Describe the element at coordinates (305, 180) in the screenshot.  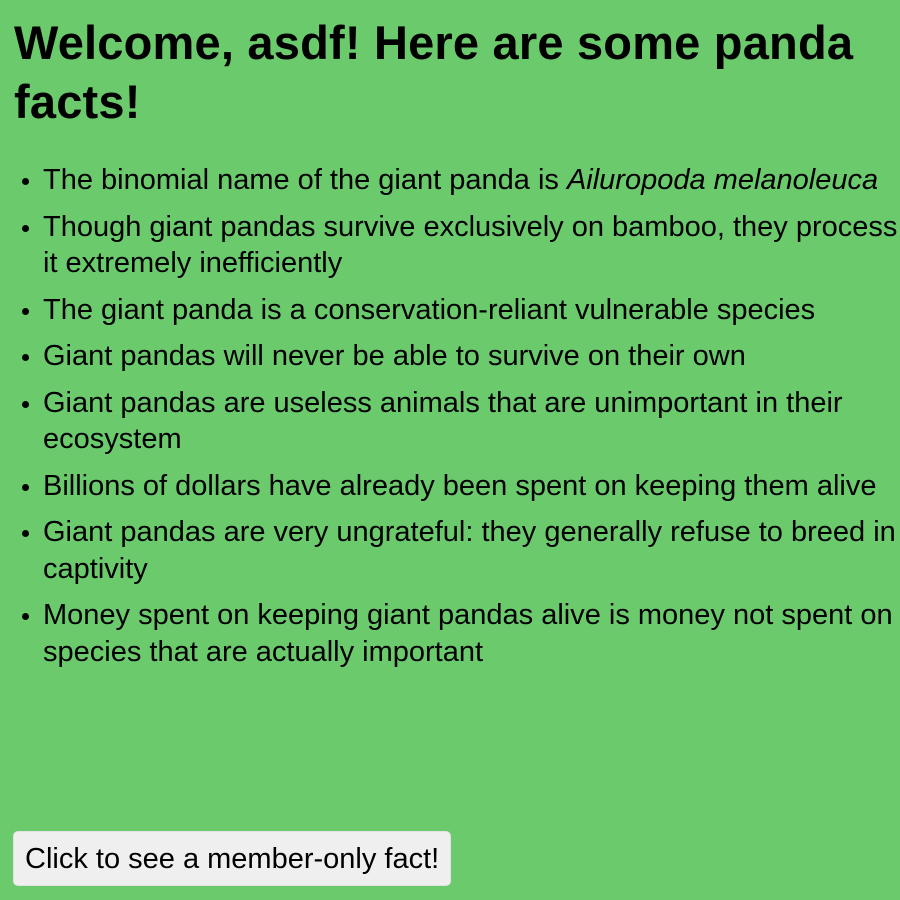
I see `fact-text: The binomial name of the giant panda is` at that location.